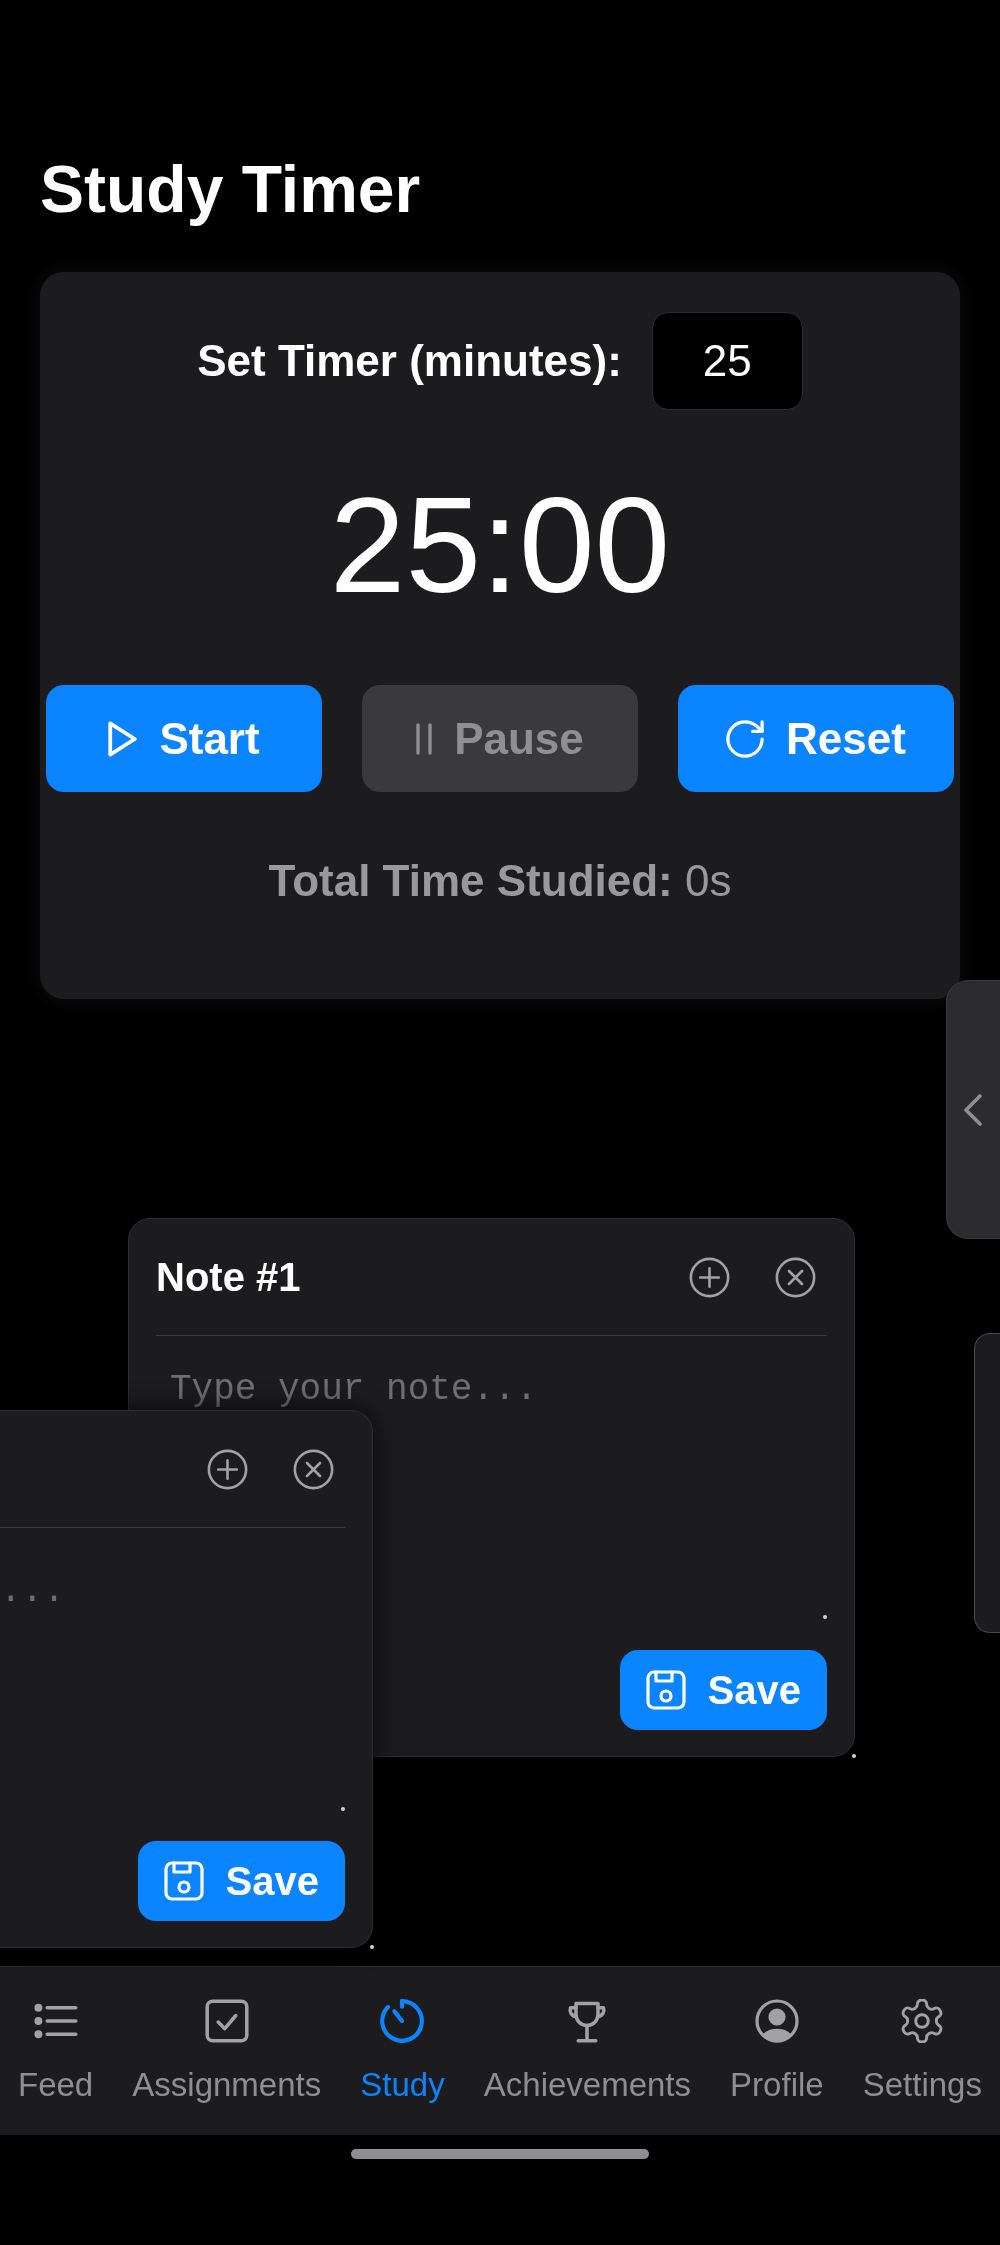 The image size is (1000, 2245). Describe the element at coordinates (922, 2021) in the screenshot. I see `settings-icon` at that location.